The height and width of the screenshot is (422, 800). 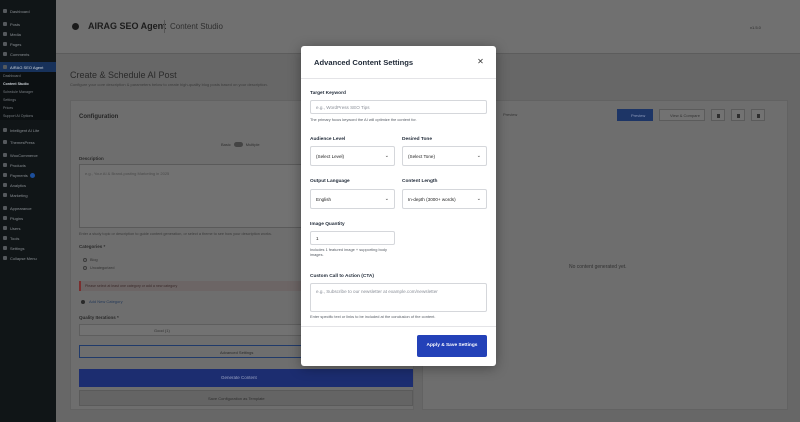 I want to click on theme-icon, so click(x=5, y=142).